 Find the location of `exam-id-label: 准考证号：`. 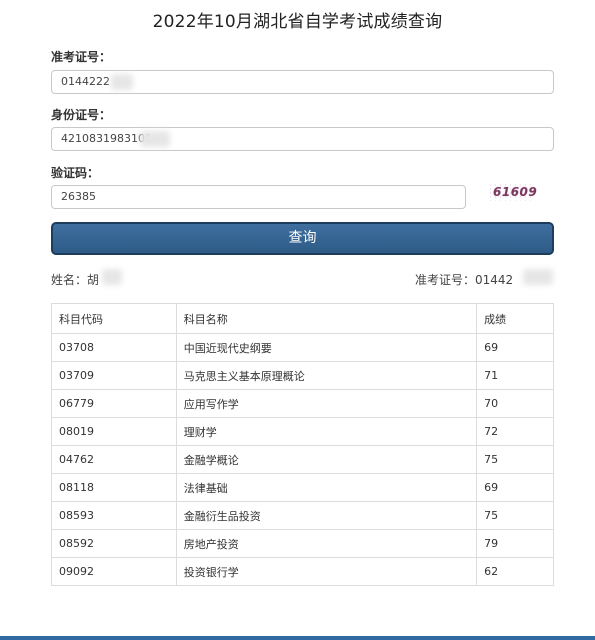

exam-id-label: 准考证号： is located at coordinates (81, 57).